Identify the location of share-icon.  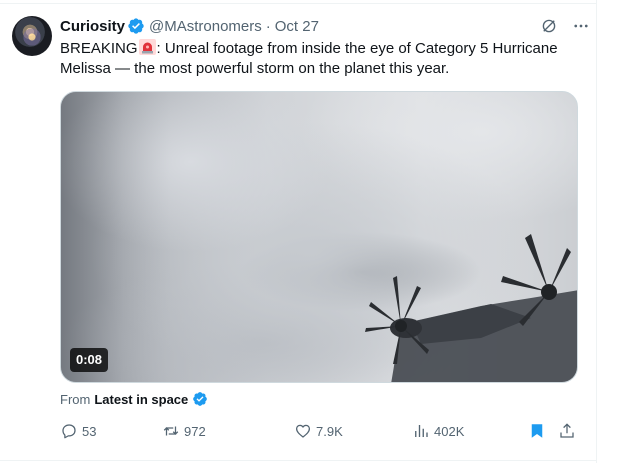
(567, 430).